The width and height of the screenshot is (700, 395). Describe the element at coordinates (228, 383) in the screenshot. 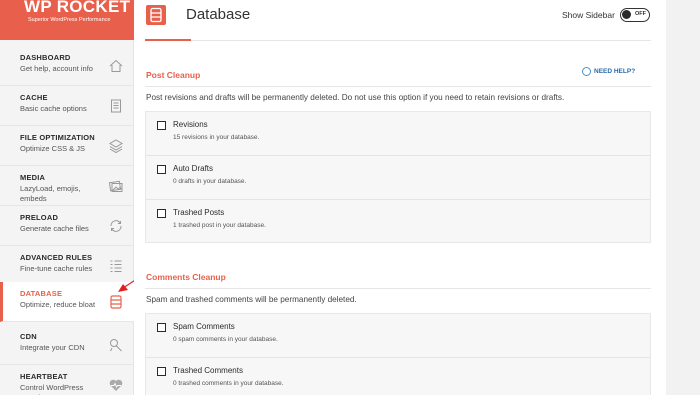

I see `option-count: 0 trashed comments in your database.` at that location.